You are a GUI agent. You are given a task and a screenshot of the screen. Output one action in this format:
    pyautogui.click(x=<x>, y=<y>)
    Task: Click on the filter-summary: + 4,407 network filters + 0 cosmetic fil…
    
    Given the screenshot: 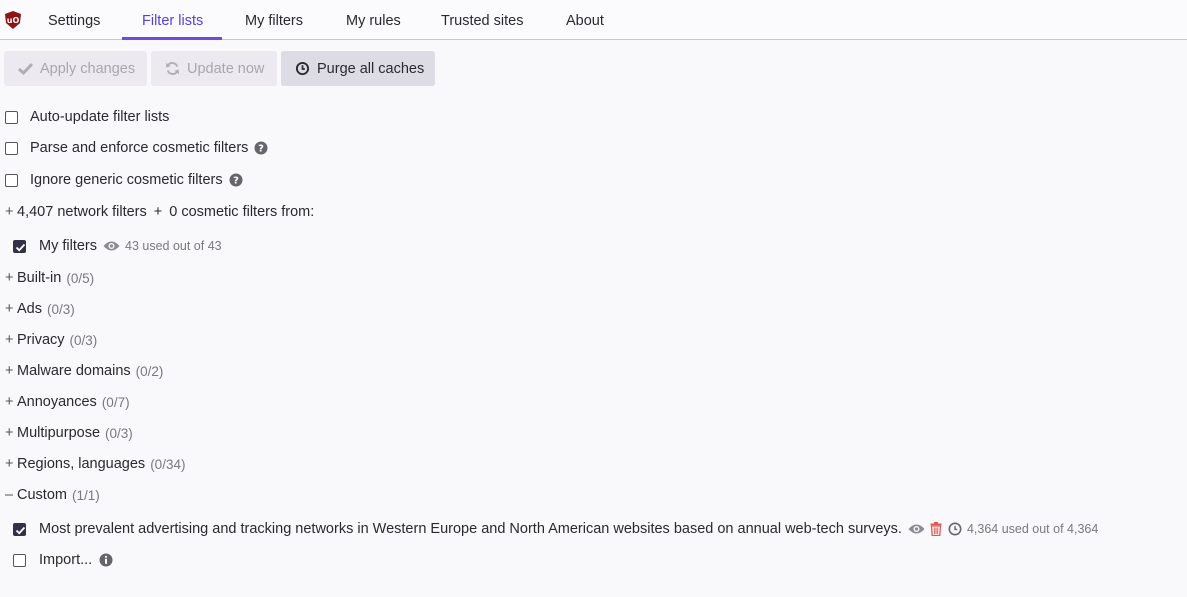 What is the action you would take?
    pyautogui.click(x=159, y=212)
    